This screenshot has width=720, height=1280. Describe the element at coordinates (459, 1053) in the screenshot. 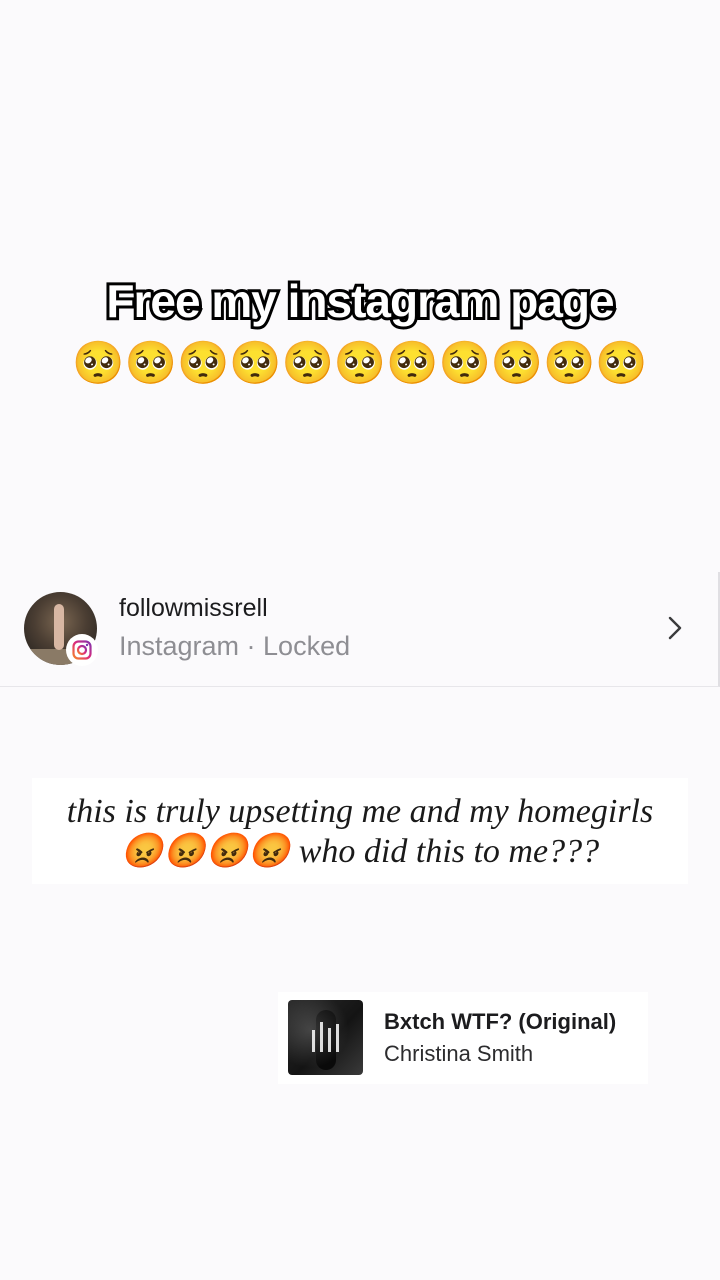

I see `song-artist: Christina Smith` at that location.